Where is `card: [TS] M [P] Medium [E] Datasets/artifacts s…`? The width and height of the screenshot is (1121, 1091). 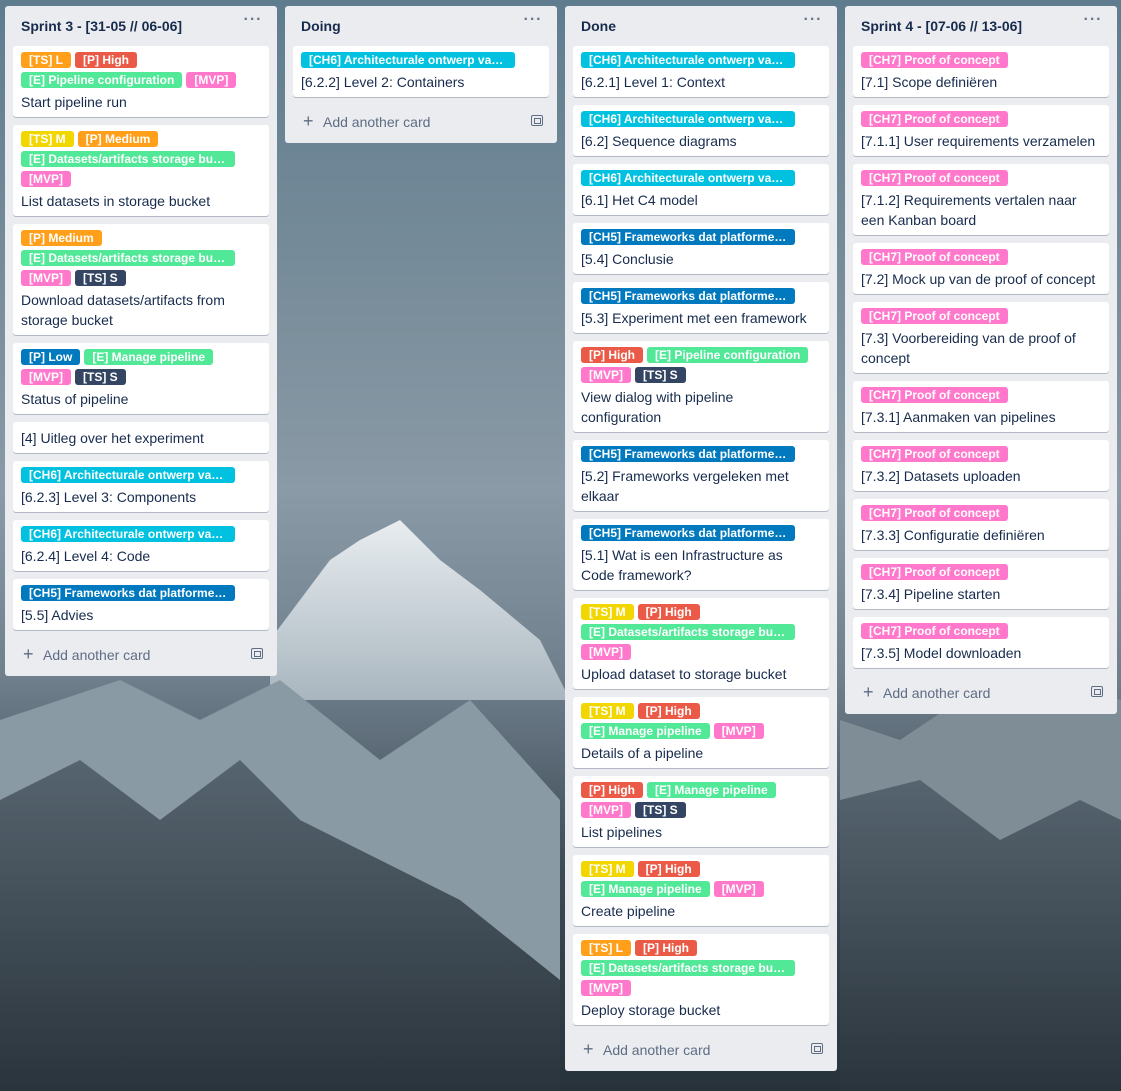
card: [TS] M [P] Medium [E] Datasets/artifacts s… is located at coordinates (141, 170).